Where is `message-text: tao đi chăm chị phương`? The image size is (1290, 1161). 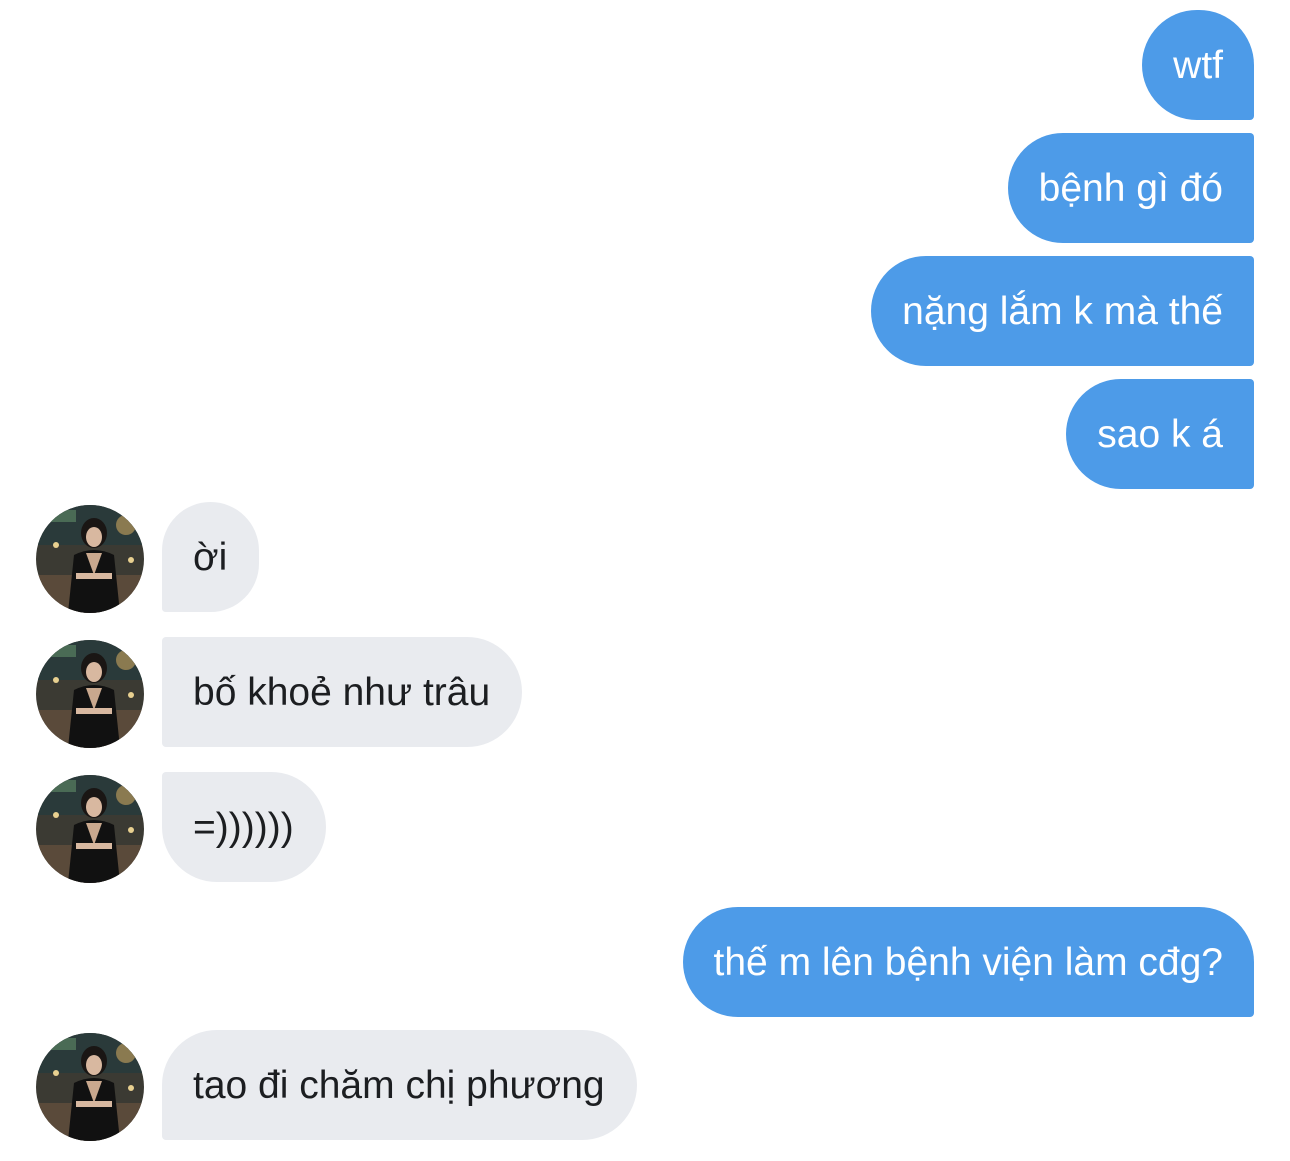 message-text: tao đi chăm chị phương is located at coordinates (399, 1085).